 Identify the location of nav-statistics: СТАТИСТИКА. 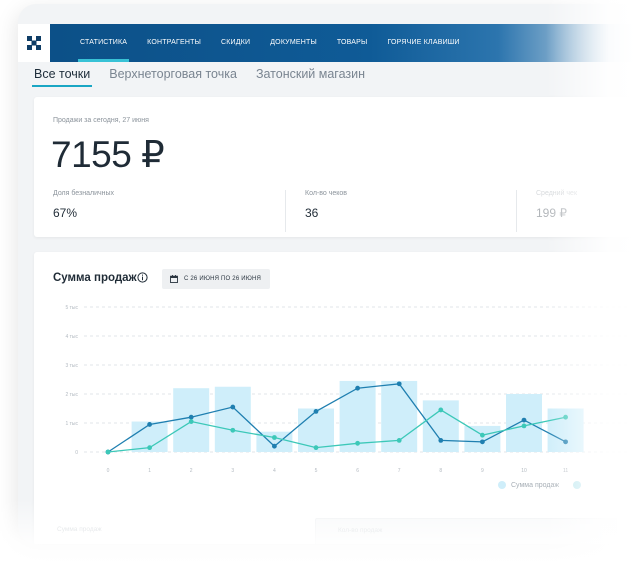
(103, 43).